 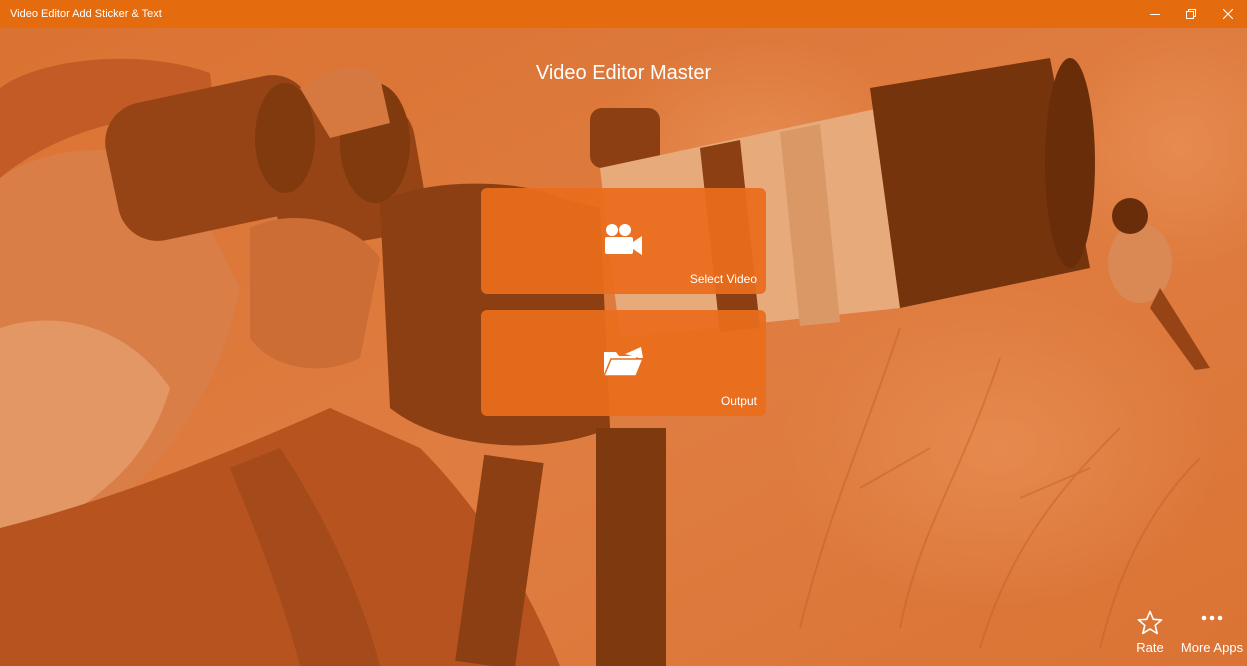 I want to click on maximize-icon, so click(x=1191, y=14).